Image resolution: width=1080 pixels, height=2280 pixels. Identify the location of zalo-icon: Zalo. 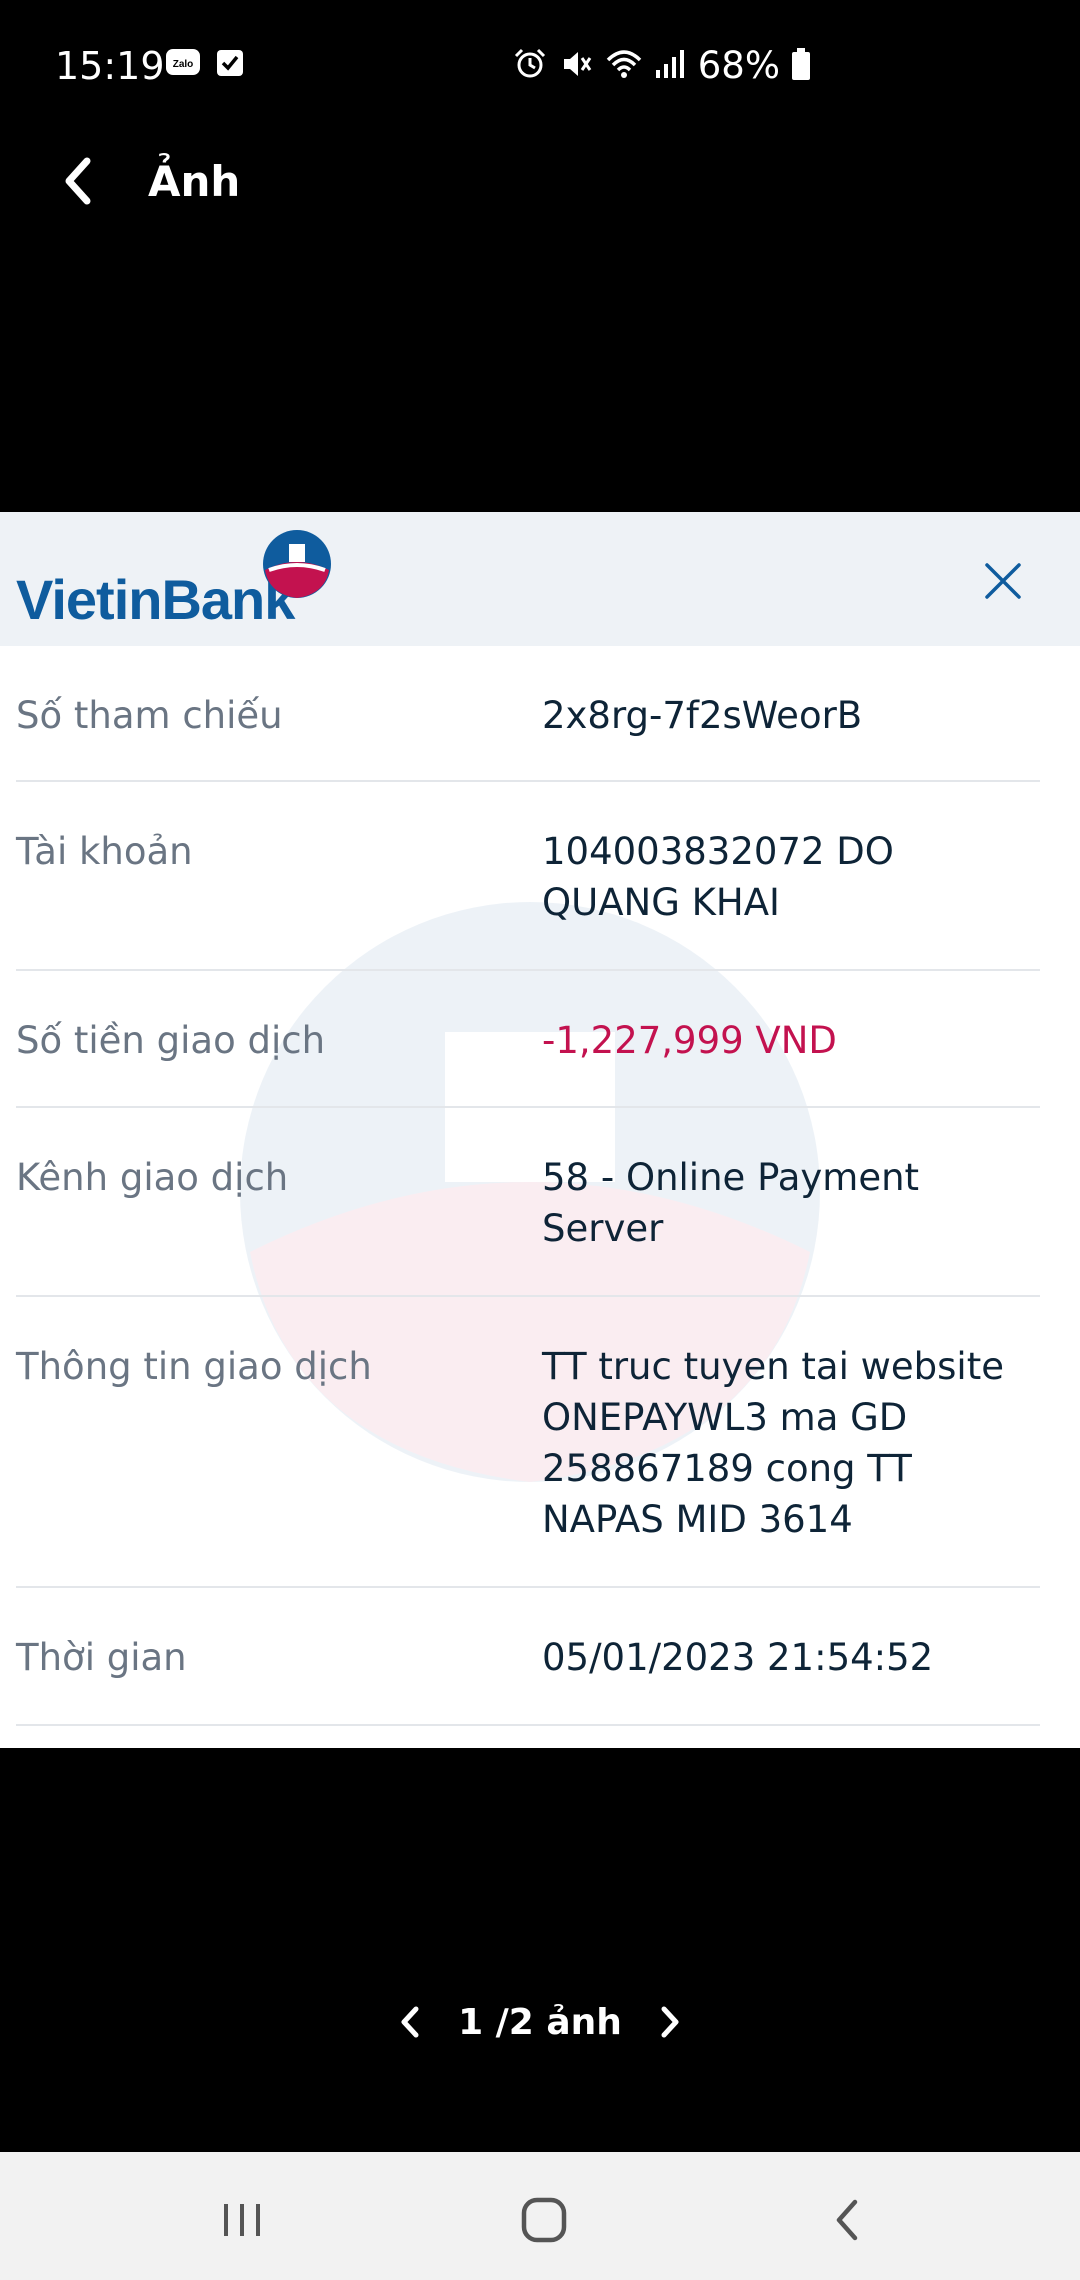
(183, 65).